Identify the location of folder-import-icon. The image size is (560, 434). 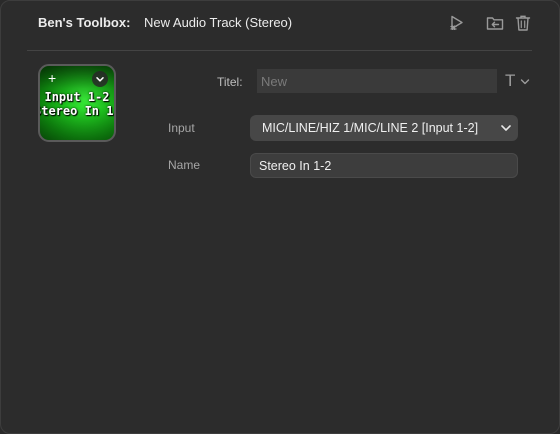
(495, 23).